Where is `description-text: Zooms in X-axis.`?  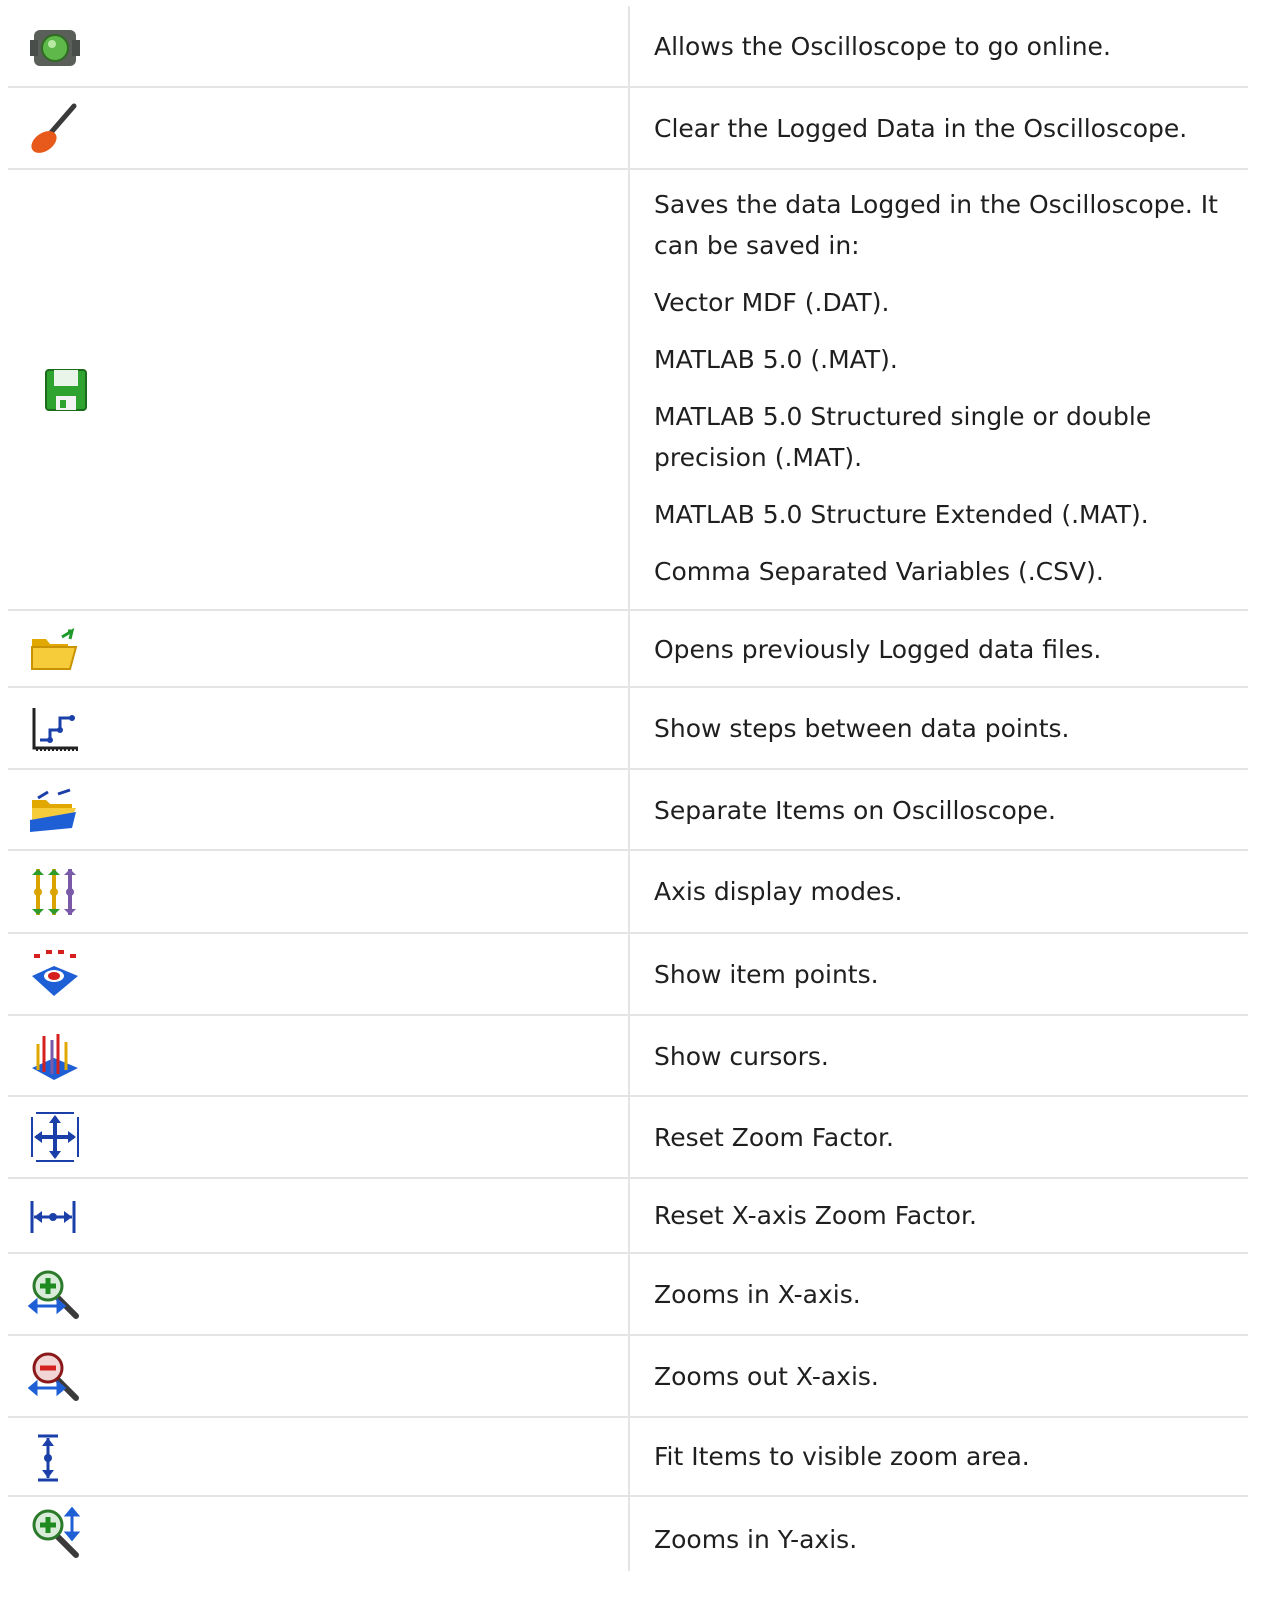 description-text: Zooms in X-axis. is located at coordinates (757, 1294).